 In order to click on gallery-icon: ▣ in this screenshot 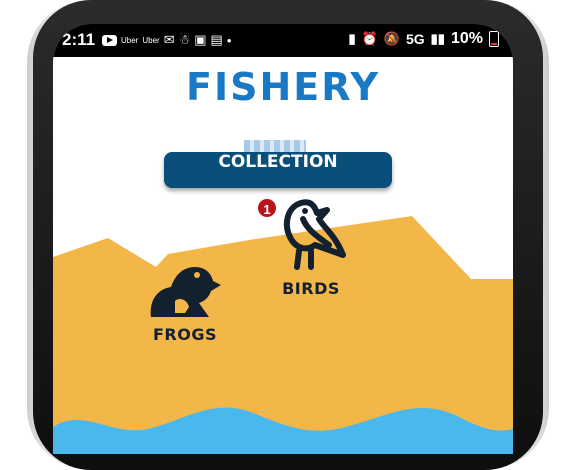, I will do `click(200, 39)`.